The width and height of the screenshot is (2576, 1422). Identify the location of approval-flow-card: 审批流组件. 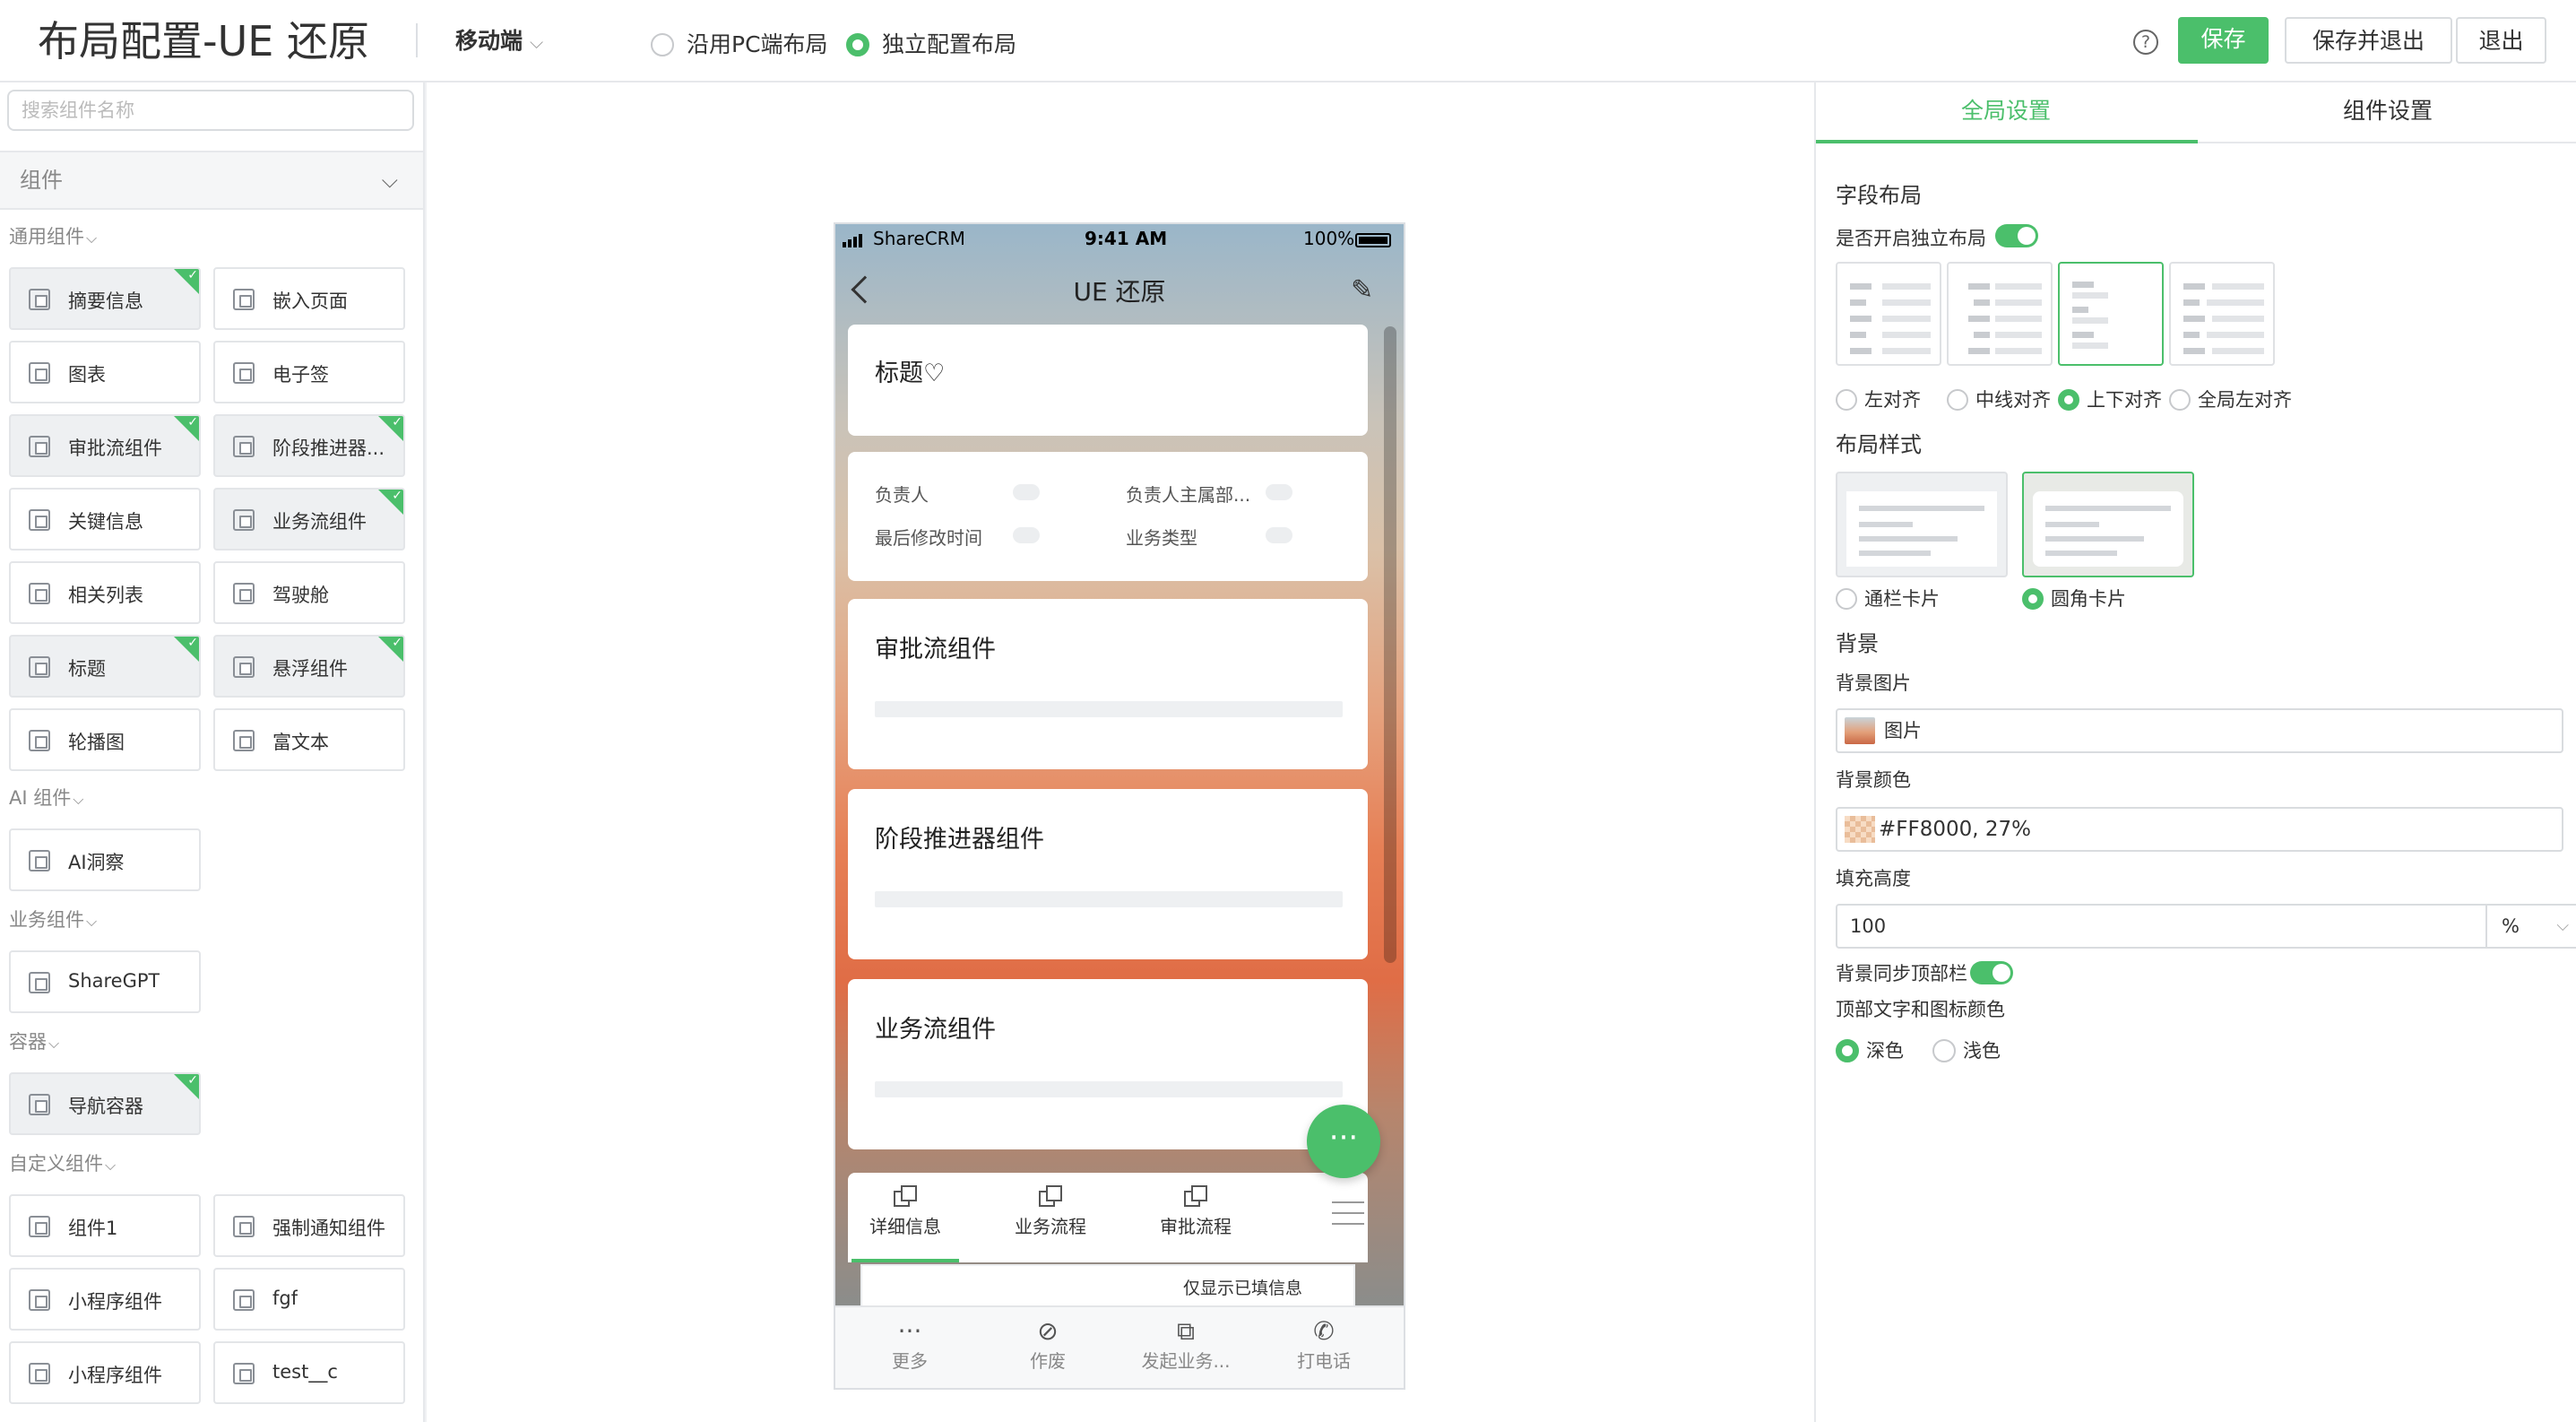
(1108, 684).